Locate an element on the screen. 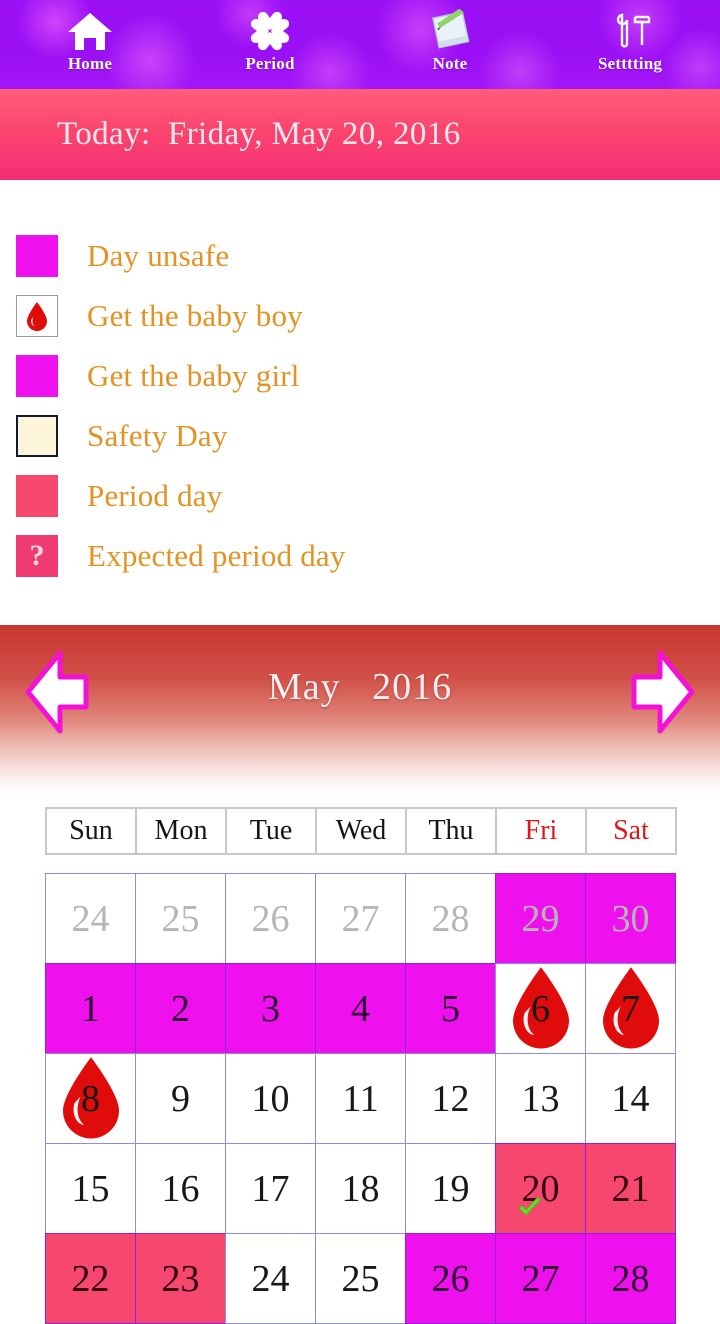 The height and width of the screenshot is (1324, 720). legend-swatch-unsafe is located at coordinates (37, 256).